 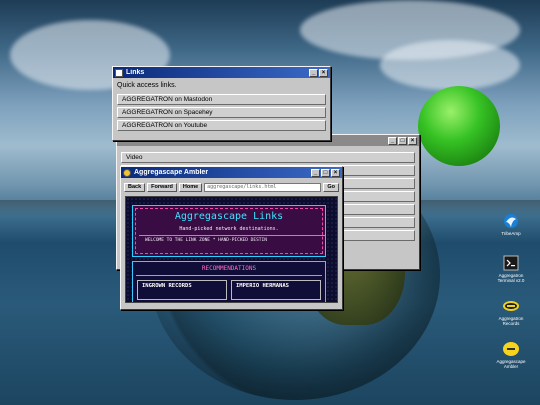 What do you see at coordinates (450, 65) in the screenshot?
I see `cloud` at bounding box center [450, 65].